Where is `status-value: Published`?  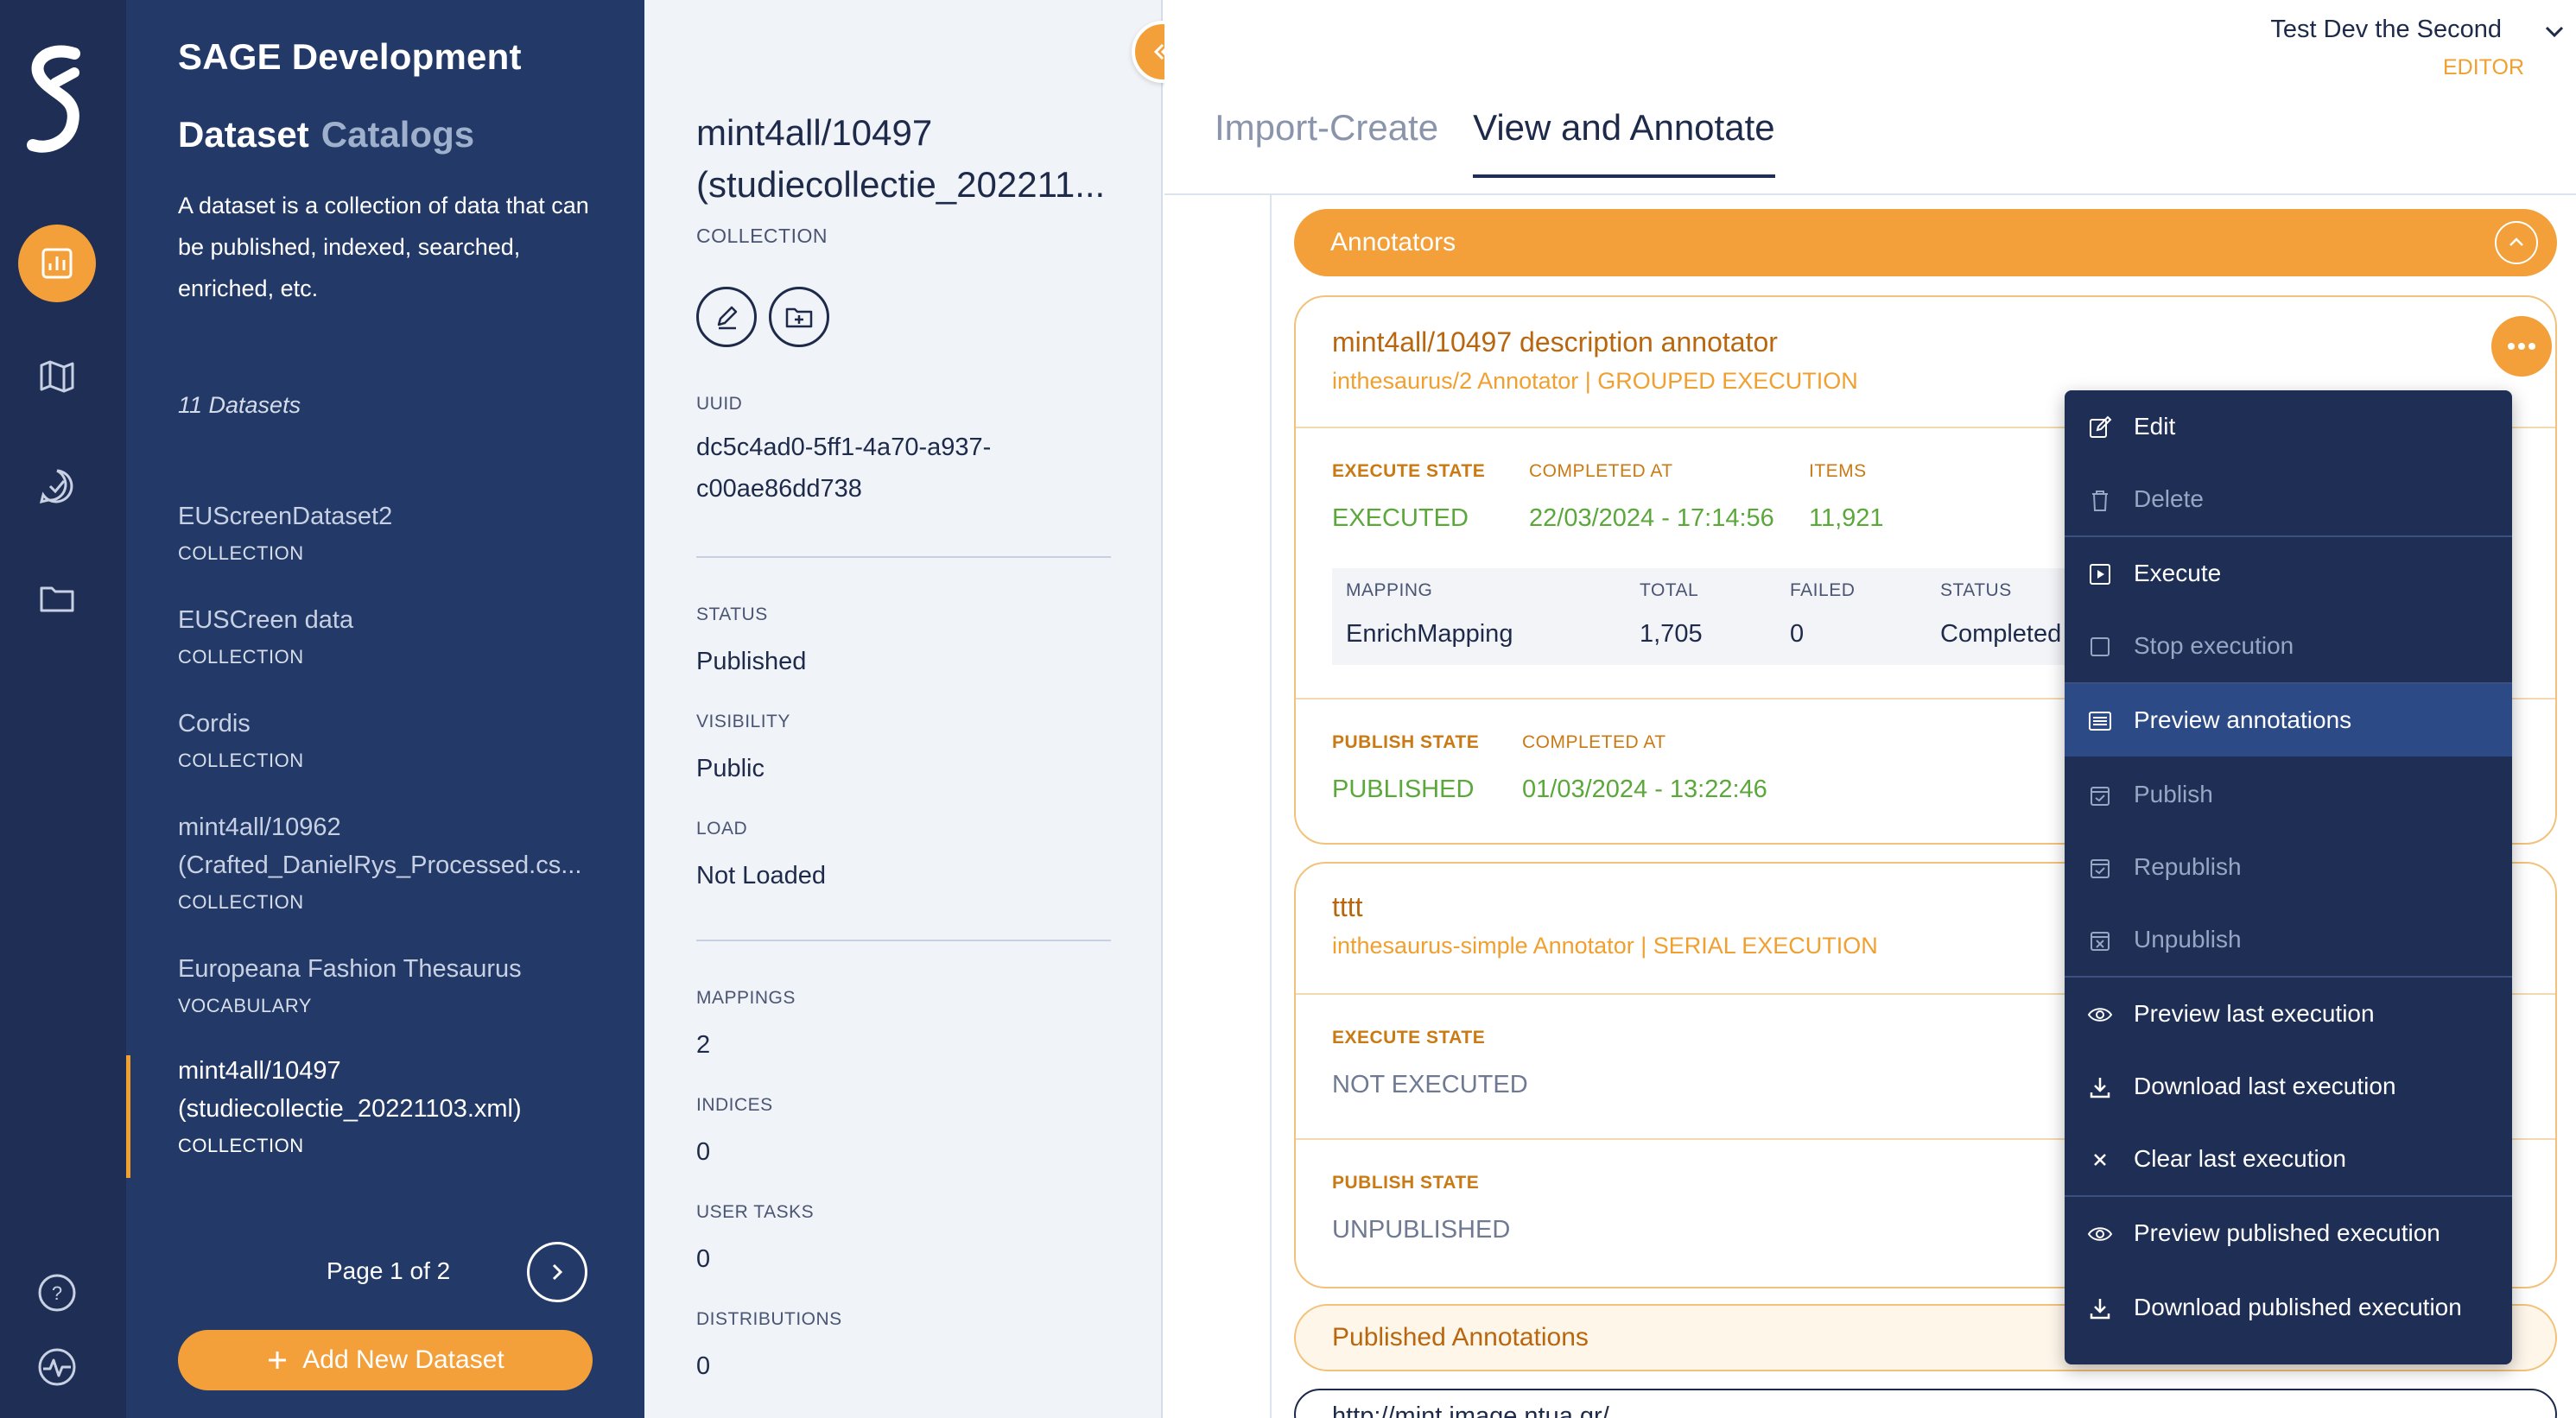 status-value: Published is located at coordinates (751, 661).